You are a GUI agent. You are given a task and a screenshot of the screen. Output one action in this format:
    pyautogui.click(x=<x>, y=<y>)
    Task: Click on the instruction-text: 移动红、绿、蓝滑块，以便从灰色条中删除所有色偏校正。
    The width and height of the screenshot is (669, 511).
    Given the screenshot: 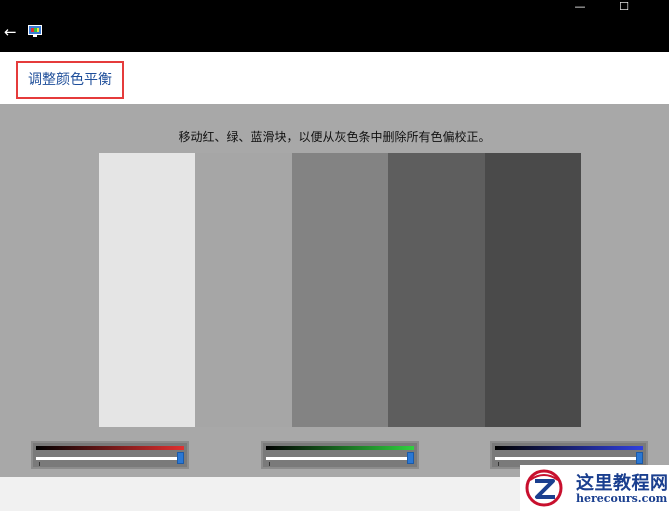 What is the action you would take?
    pyautogui.click(x=334, y=137)
    